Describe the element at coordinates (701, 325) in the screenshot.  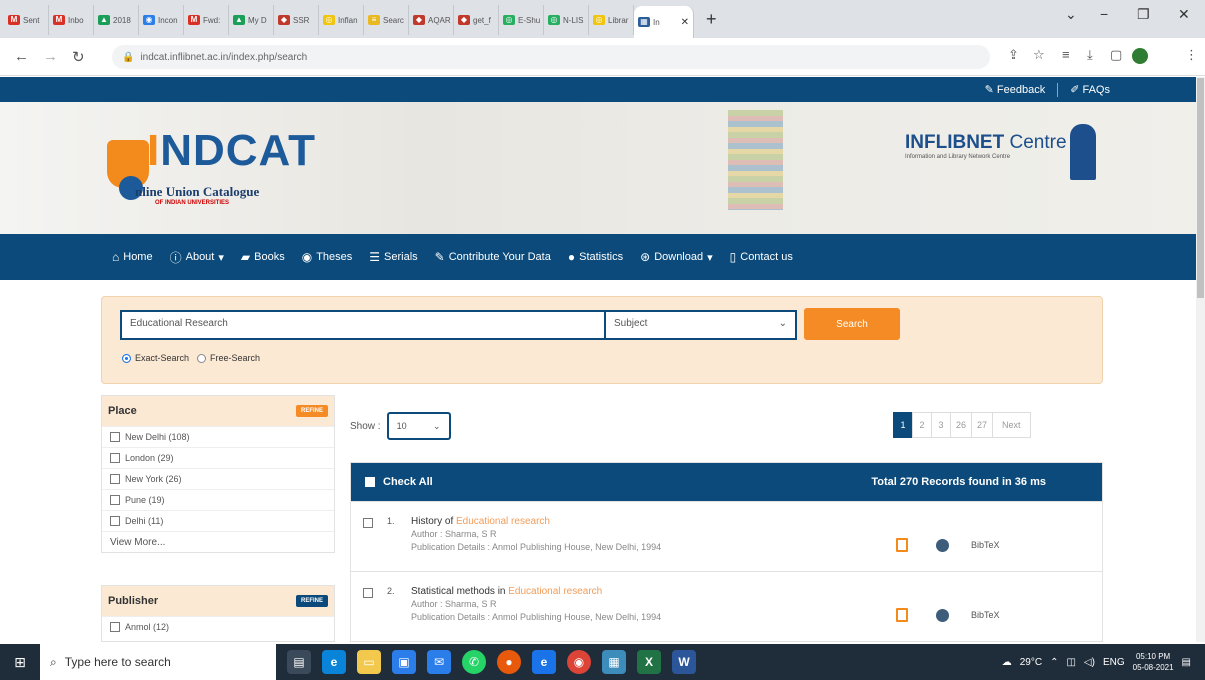
I see `search-field-select: Subject ⌄` at that location.